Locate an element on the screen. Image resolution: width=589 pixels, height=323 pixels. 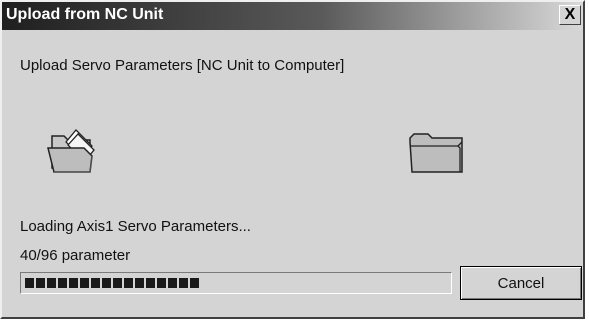
title-bar: Upload from NC Unit X is located at coordinates (292, 16).